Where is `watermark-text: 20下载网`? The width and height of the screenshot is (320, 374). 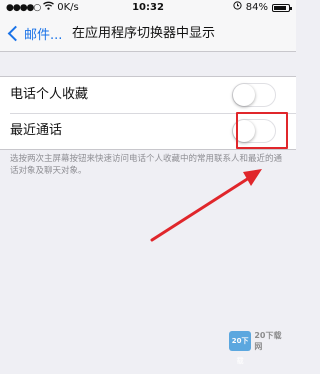 watermark-text: 20下载网 is located at coordinates (268, 341).